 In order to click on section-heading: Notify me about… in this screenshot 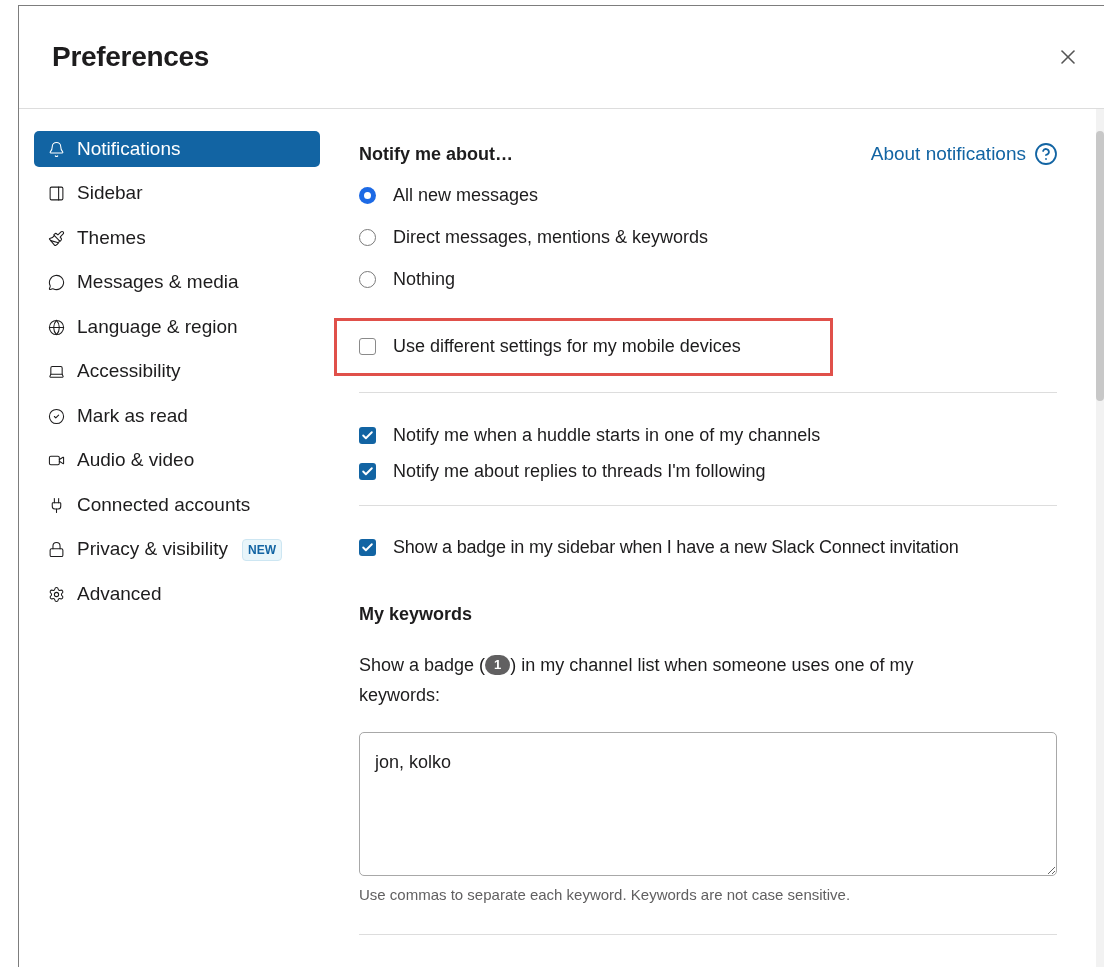, I will do `click(436, 154)`.